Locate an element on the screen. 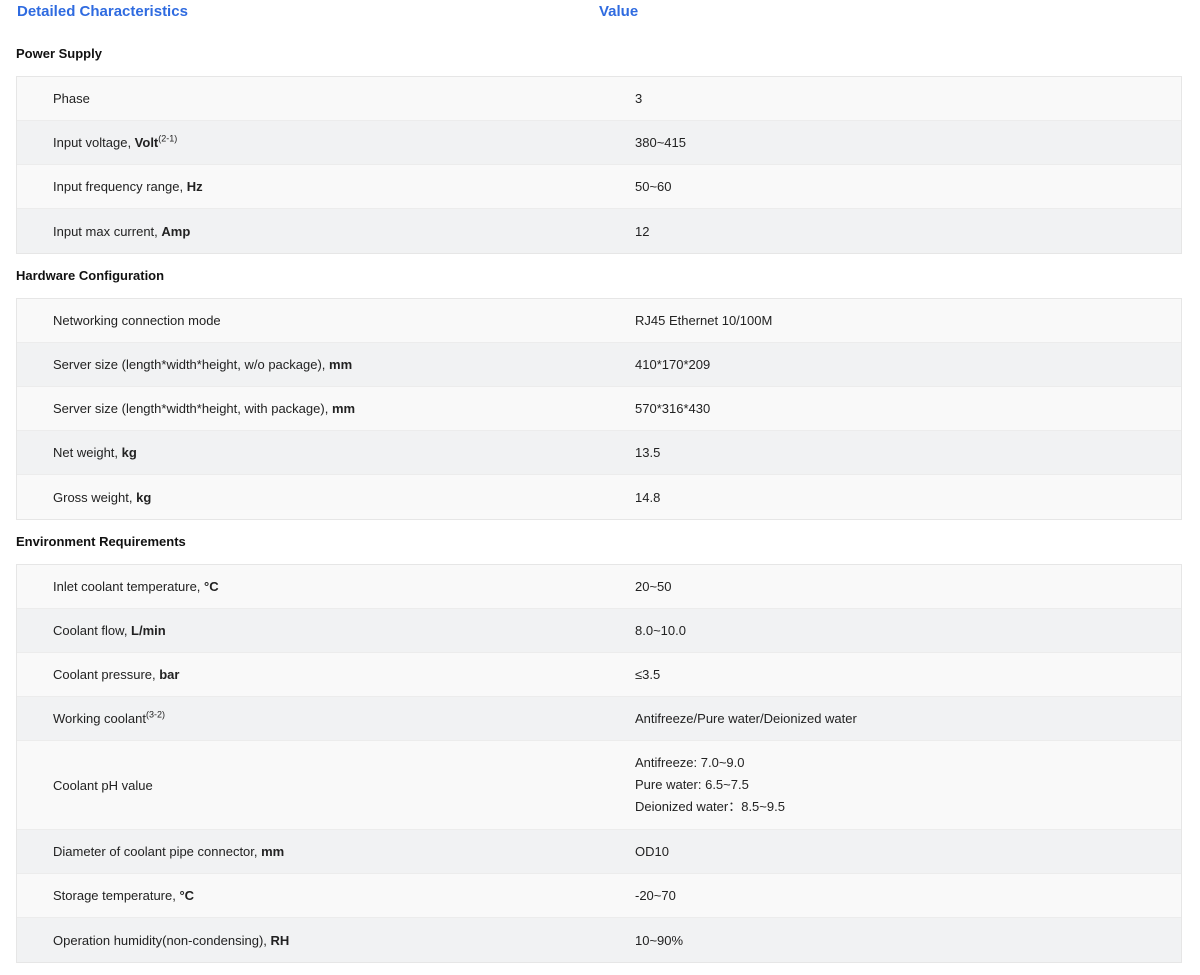  label-text: Networking connection mode is located at coordinates (137, 320).